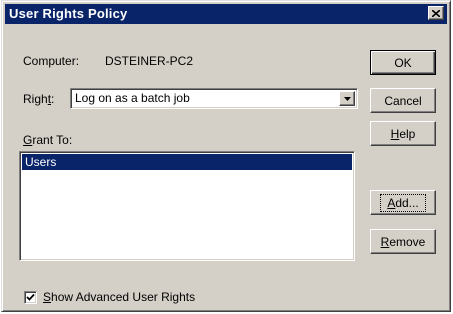 This screenshot has width=453, height=314. What do you see at coordinates (132, 98) in the screenshot?
I see `right-dropdown-value: Log on as a batch job` at bounding box center [132, 98].